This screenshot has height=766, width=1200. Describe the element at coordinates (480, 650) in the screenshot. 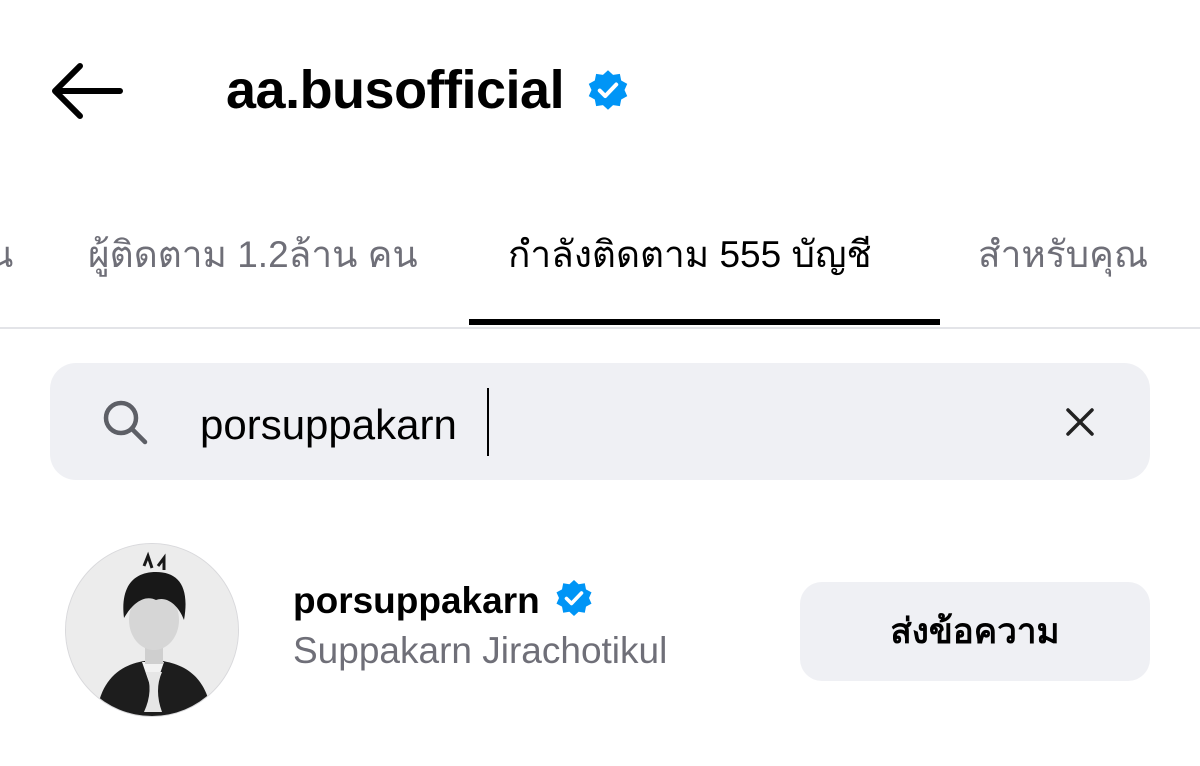

I see `result-full-name: Suppakarn Jirachotikul` at that location.